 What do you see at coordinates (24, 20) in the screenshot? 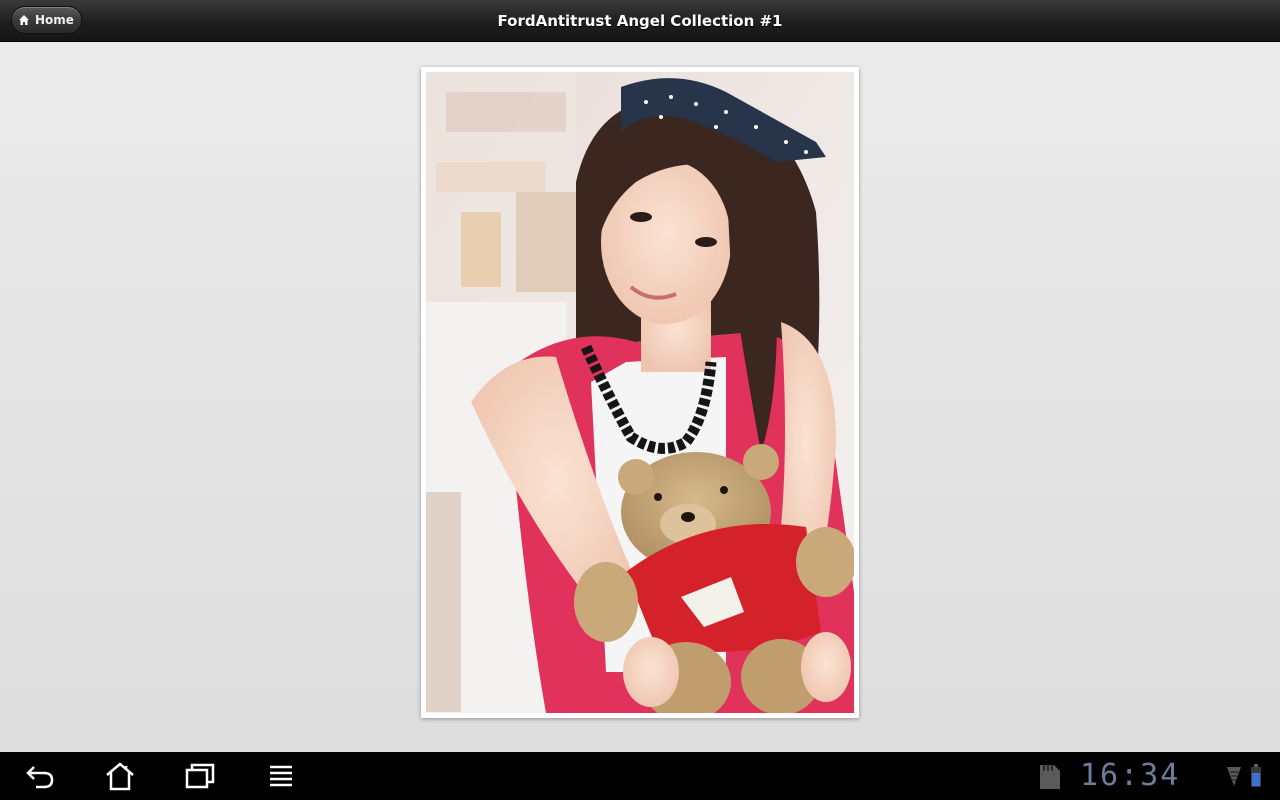
I see `house-icon` at bounding box center [24, 20].